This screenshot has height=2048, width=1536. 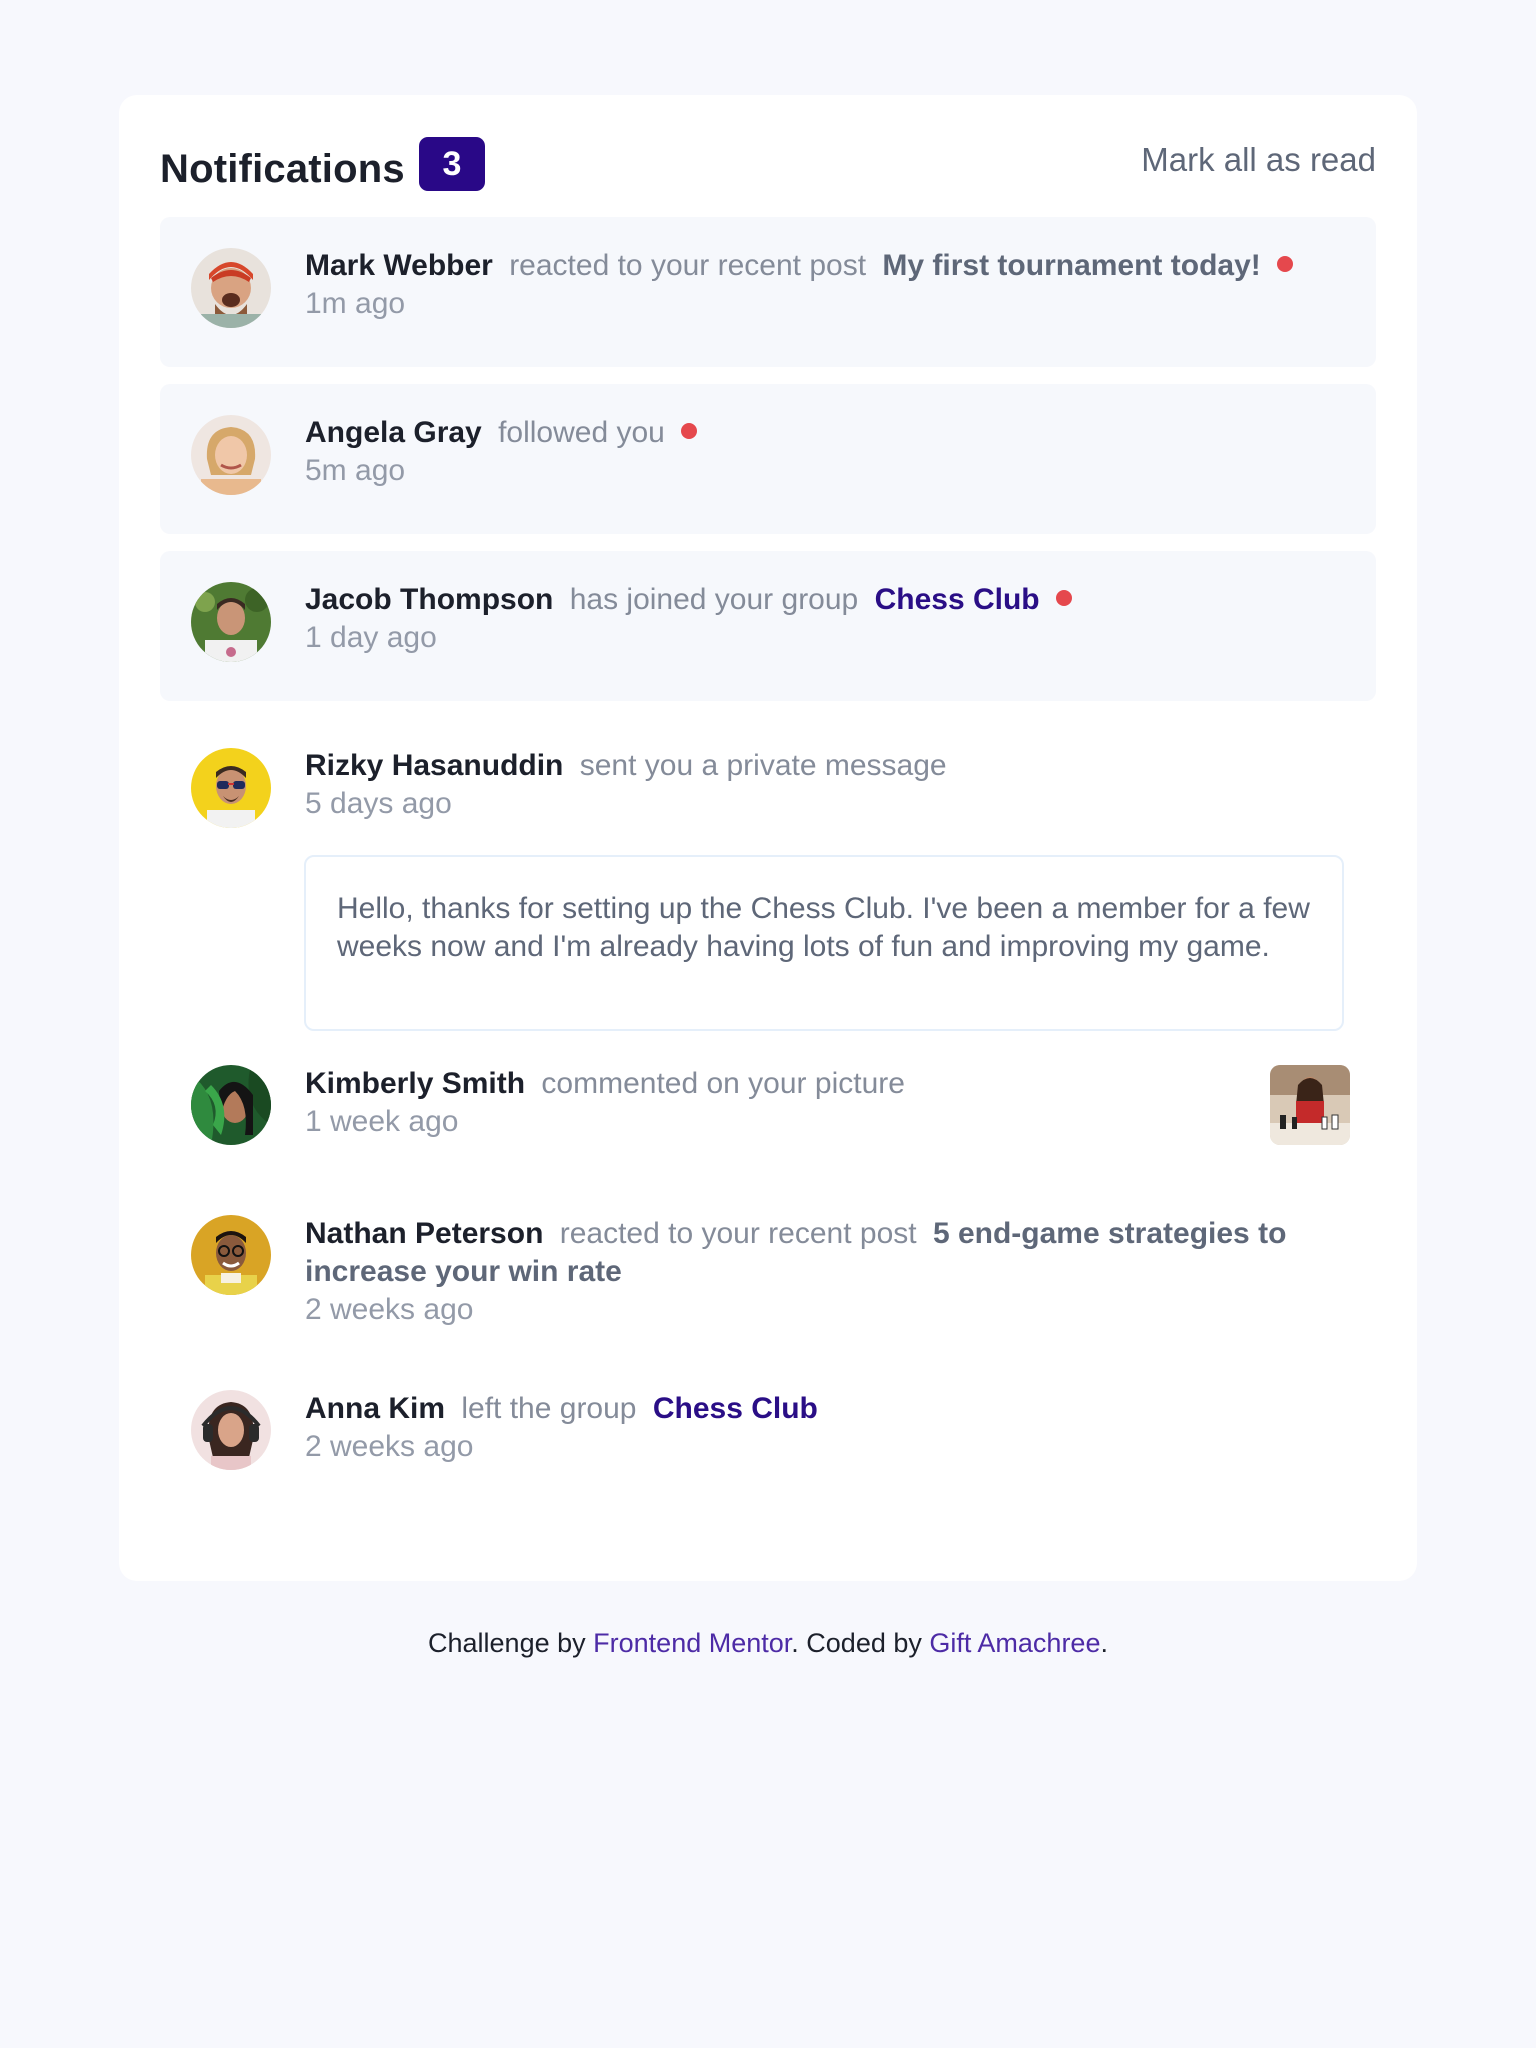 I want to click on notification-post-link: My first tournament today!, so click(x=1071, y=265).